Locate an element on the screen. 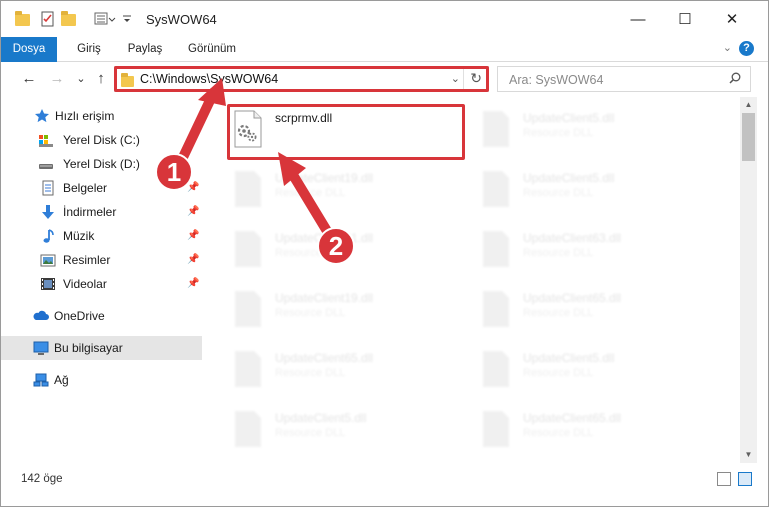 The width and height of the screenshot is (769, 507). sidebar-item-drive-c: Yerel Disk (C:) is located at coordinates (101, 140).